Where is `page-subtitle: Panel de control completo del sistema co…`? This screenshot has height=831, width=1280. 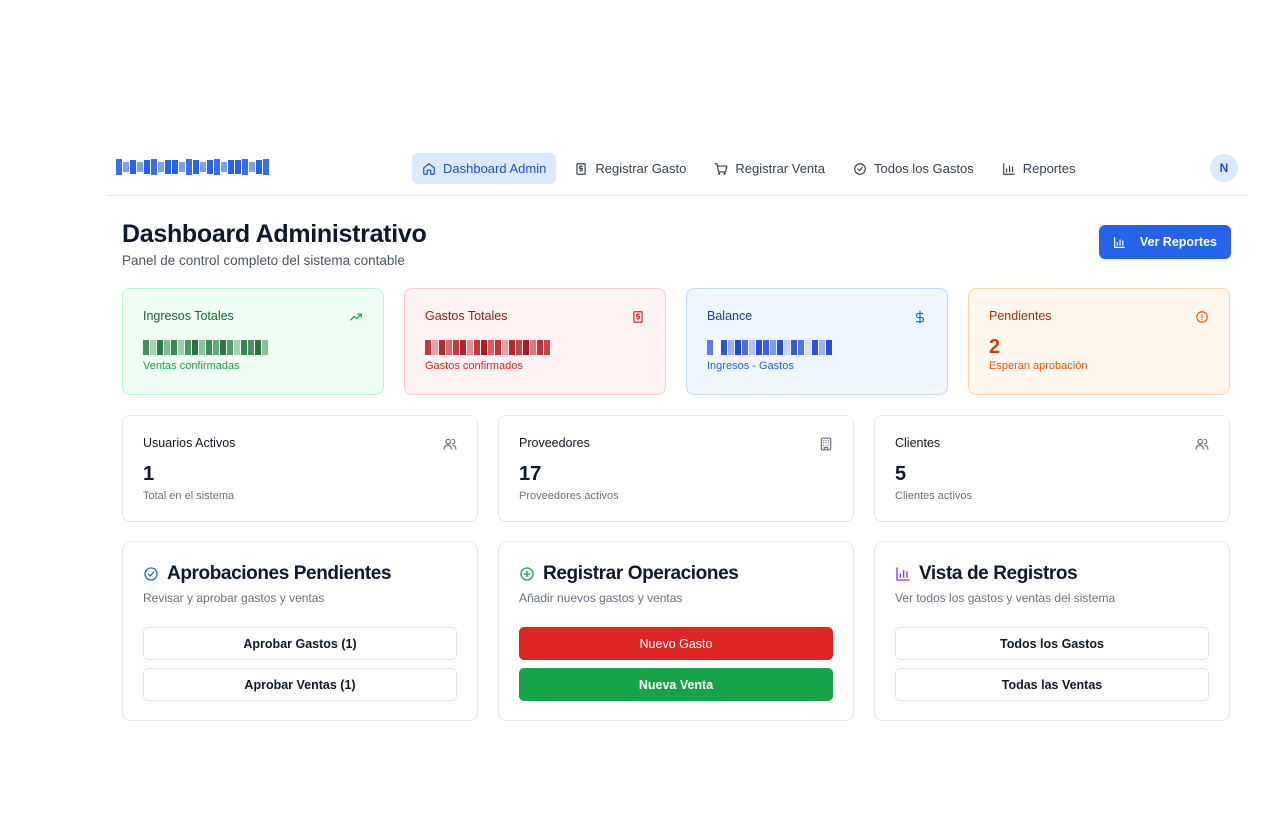 page-subtitle: Panel de control completo del sistema co… is located at coordinates (263, 260).